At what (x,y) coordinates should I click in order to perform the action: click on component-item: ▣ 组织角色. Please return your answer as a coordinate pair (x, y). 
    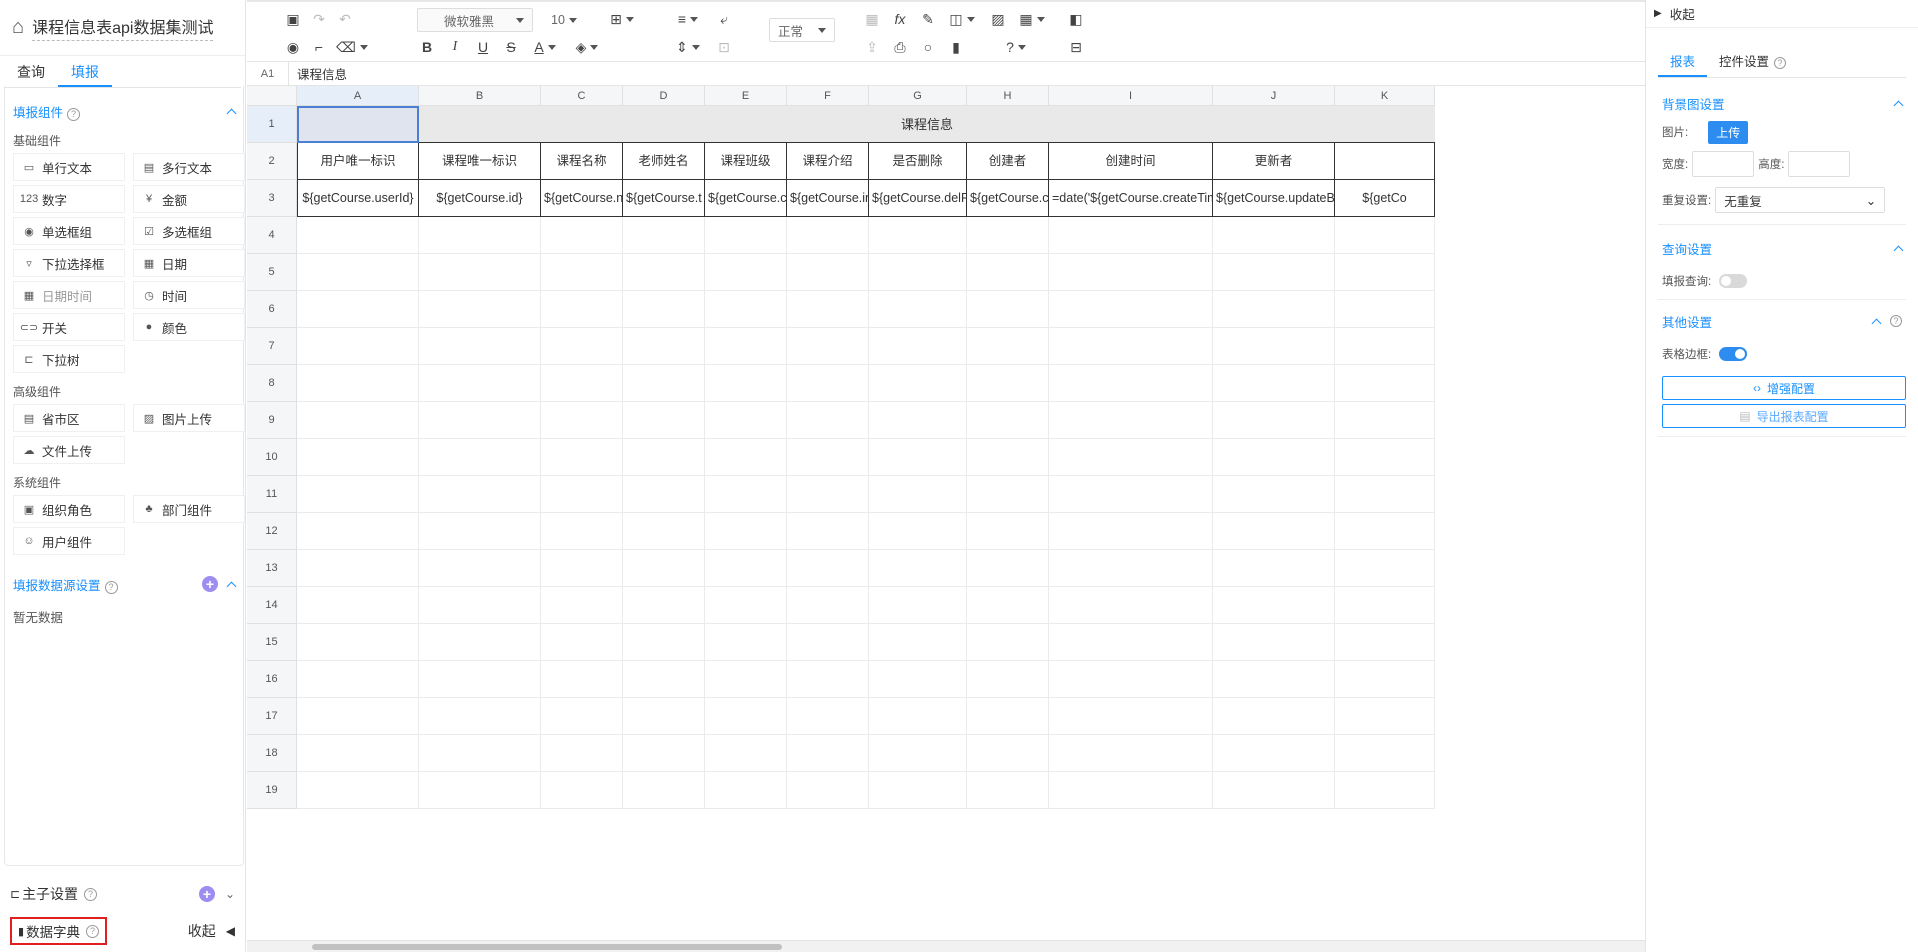
    Looking at the image, I should click on (69, 509).